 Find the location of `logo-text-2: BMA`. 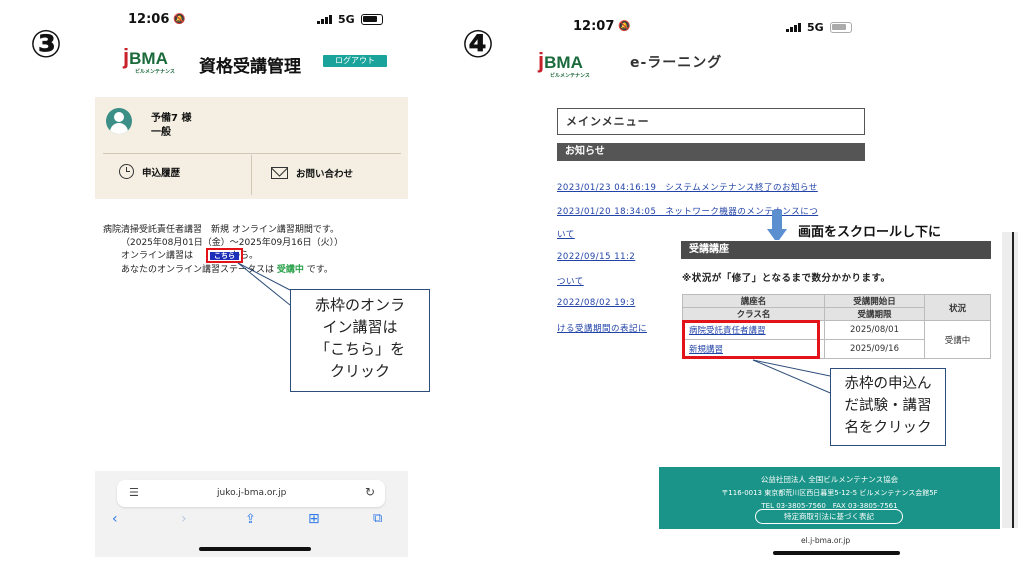

logo-text-2: BMA is located at coordinates (563, 62).